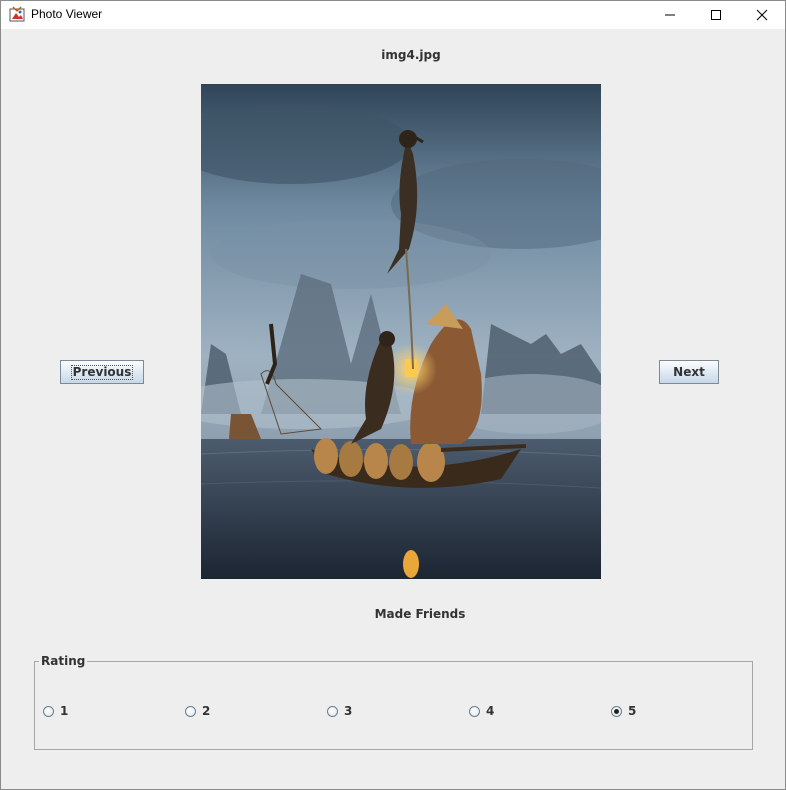 The width and height of the screenshot is (786, 790). Describe the element at coordinates (339, 711) in the screenshot. I see `rating-option-3: 3` at that location.